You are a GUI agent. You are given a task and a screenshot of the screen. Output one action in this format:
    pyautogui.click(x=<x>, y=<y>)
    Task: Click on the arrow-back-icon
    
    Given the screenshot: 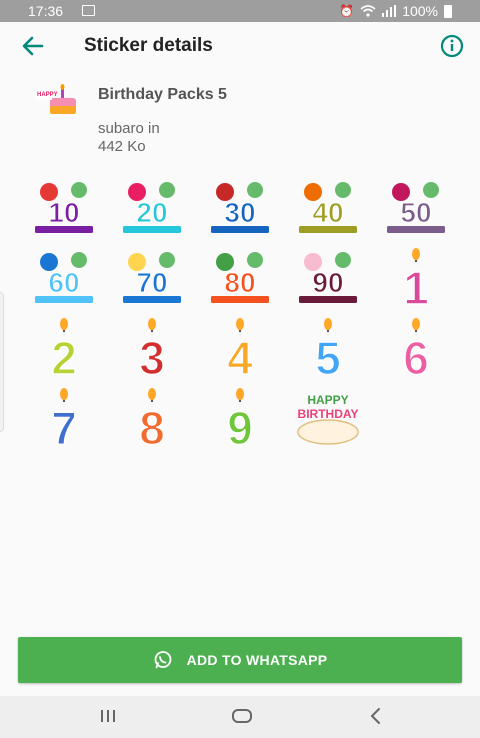 What is the action you would take?
    pyautogui.click(x=33, y=46)
    